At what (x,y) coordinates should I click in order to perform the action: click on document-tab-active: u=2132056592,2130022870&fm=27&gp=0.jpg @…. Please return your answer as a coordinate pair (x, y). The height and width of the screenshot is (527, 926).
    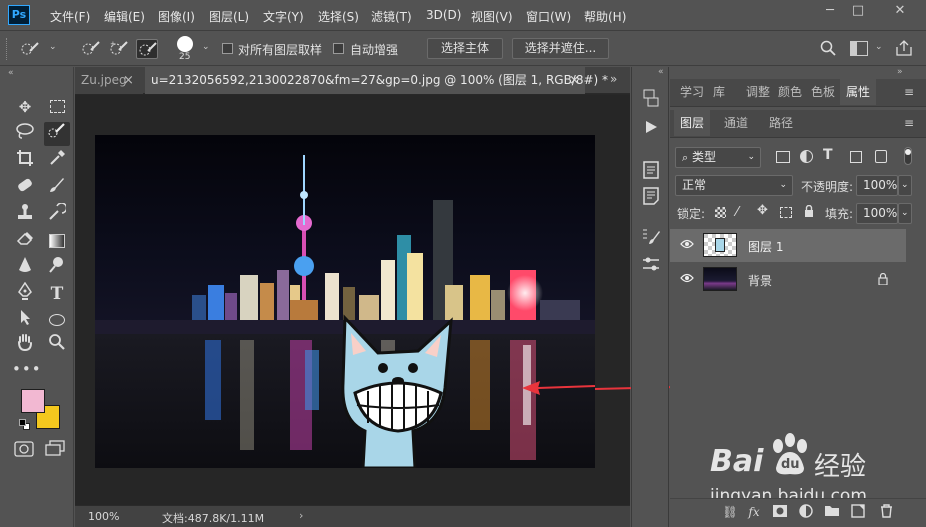
    Looking at the image, I should click on (376, 80).